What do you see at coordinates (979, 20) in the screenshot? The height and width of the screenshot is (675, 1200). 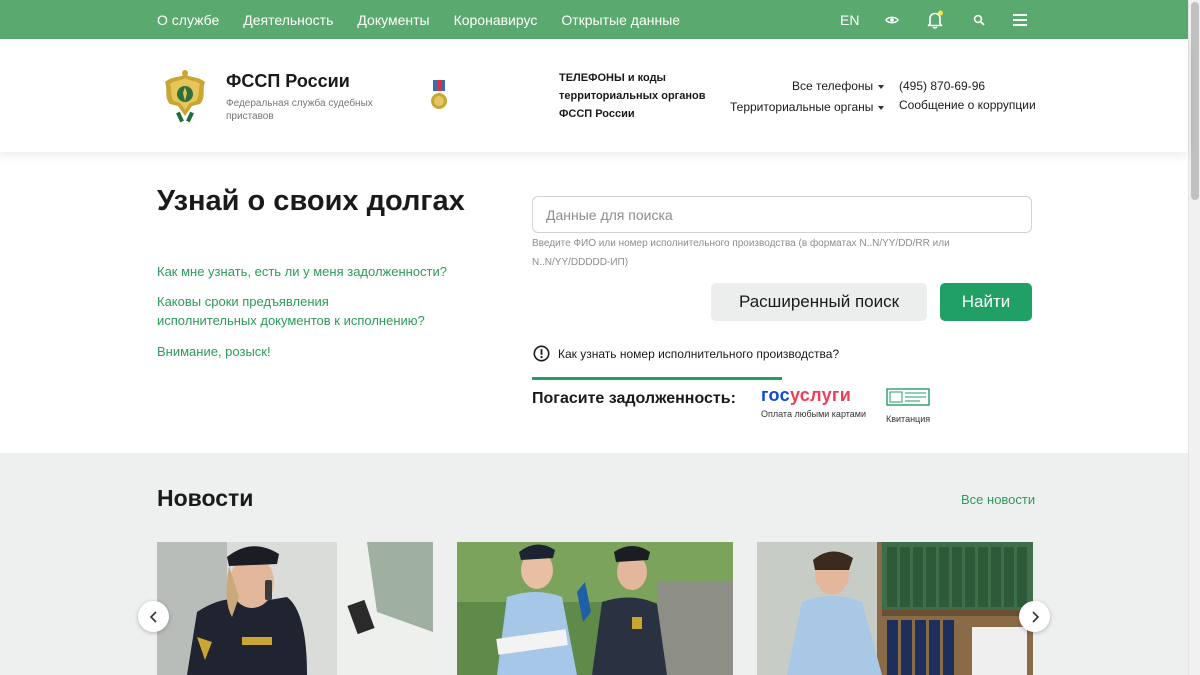 I see `search-icon` at bounding box center [979, 20].